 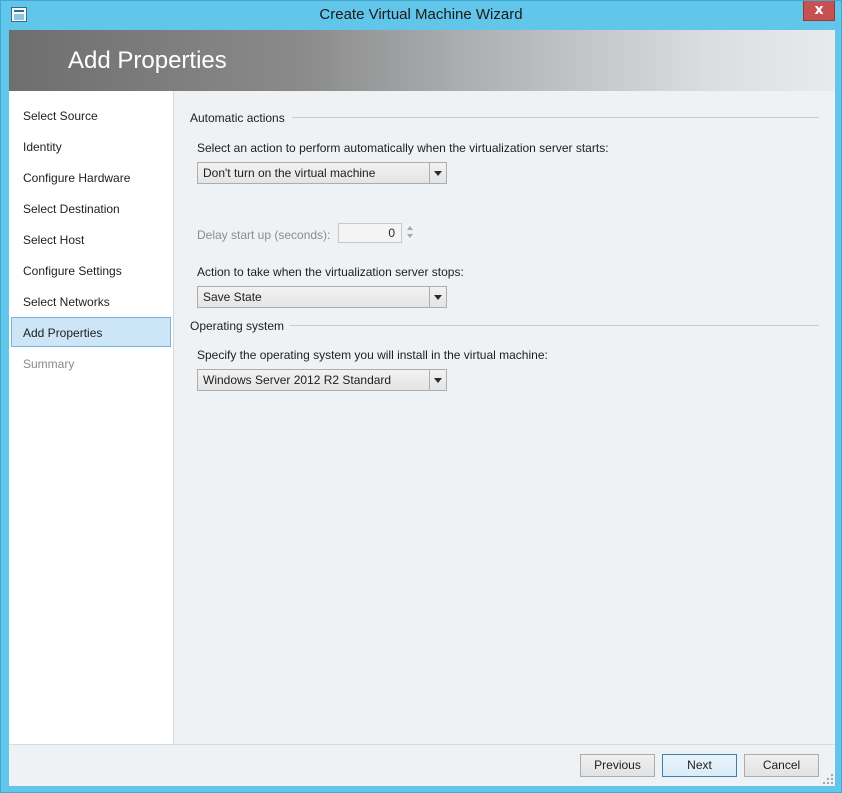 I want to click on nav-item-select-host: Select Host, so click(x=91, y=239).